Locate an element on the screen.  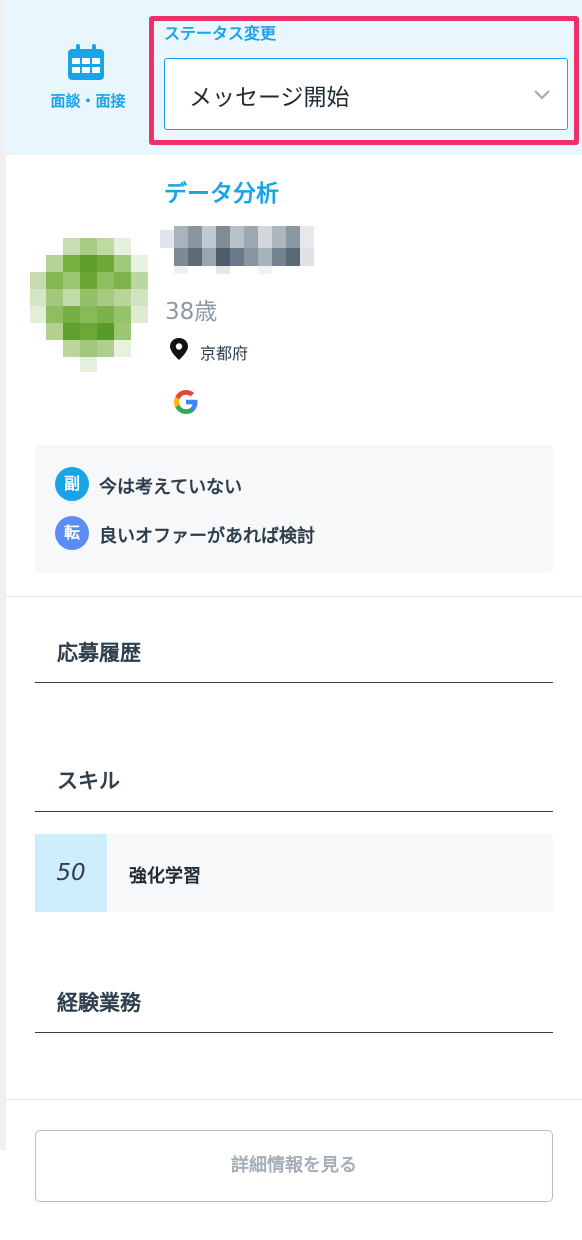
skills-section-rule is located at coordinates (294, 811).